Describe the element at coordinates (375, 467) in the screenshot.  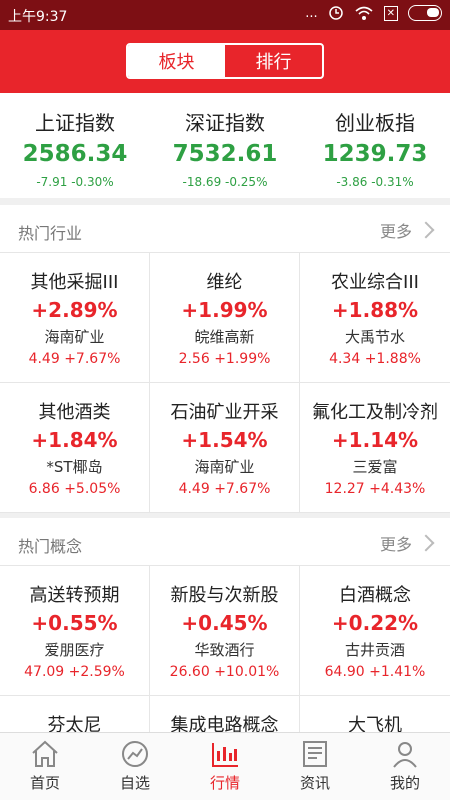
I see `leading-stock: 三爱富` at that location.